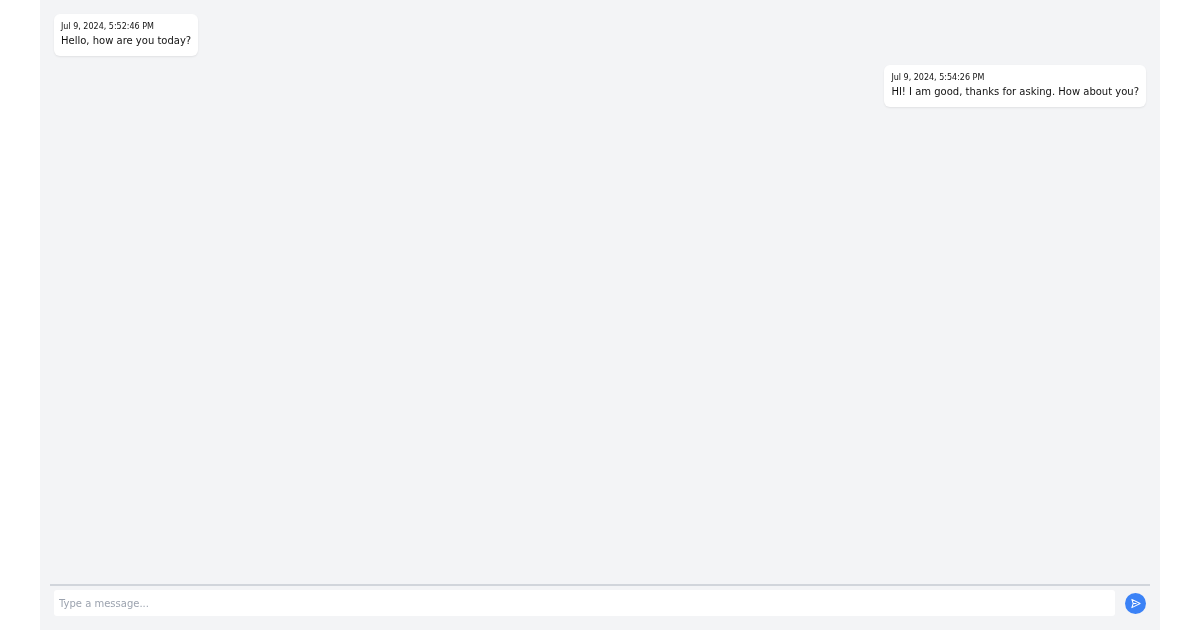 This screenshot has height=630, width=1200. What do you see at coordinates (108, 27) in the screenshot?
I see `message-timestamp: Jul 9, 2024, 5:52:46 PM` at bounding box center [108, 27].